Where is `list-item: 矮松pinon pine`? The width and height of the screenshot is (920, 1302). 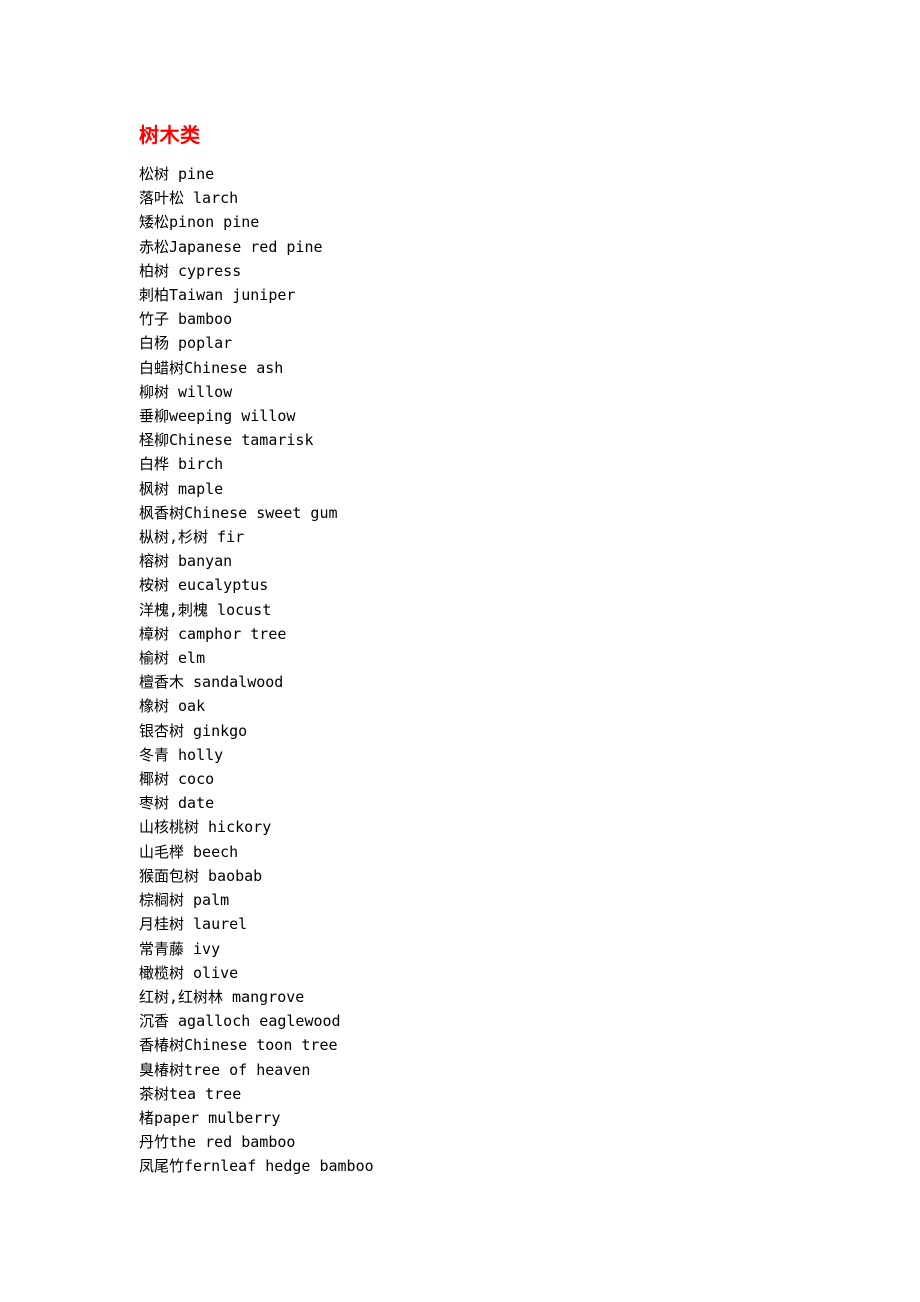
list-item: 矮松pinon pine is located at coordinates (199, 222).